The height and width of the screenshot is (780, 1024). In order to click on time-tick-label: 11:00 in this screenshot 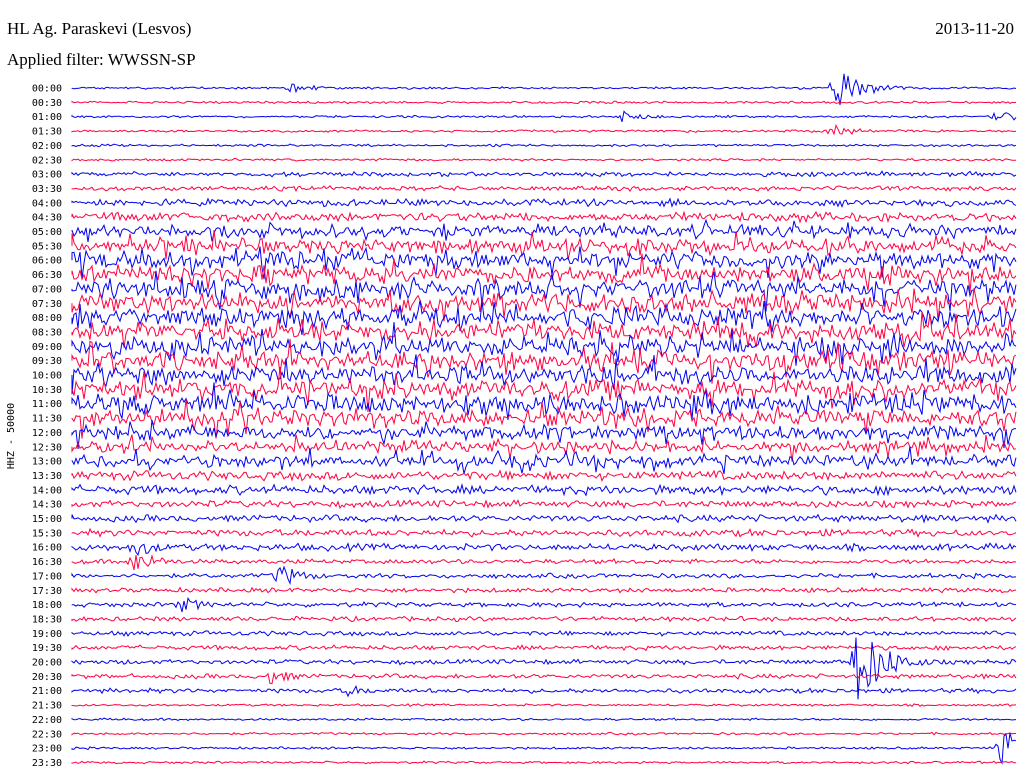, I will do `click(47, 404)`.